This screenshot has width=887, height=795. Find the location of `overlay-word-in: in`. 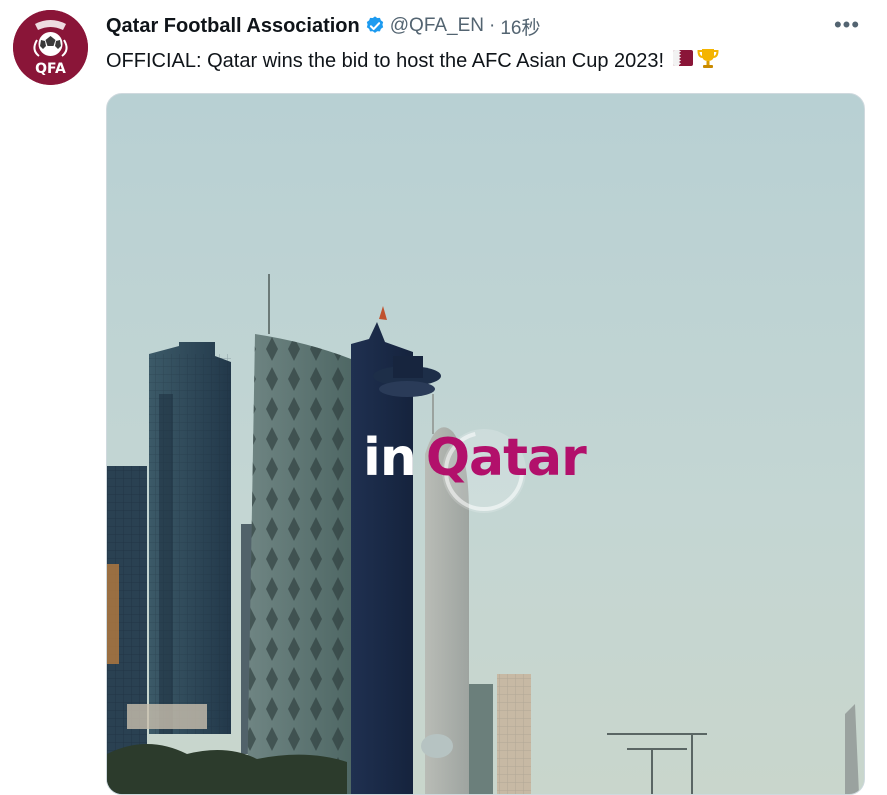

overlay-word-in: in is located at coordinates (390, 458).